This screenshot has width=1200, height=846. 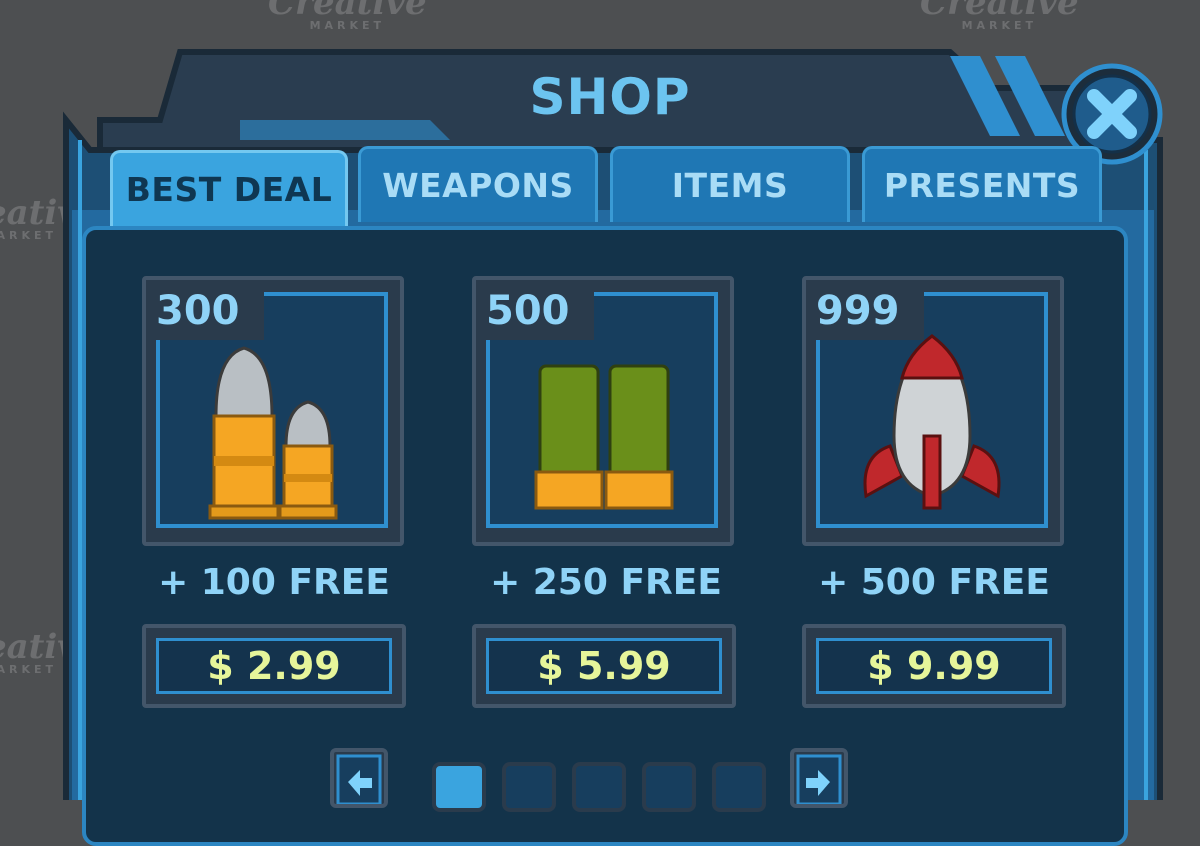 I want to click on price-button: $ 2.99, so click(x=274, y=666).